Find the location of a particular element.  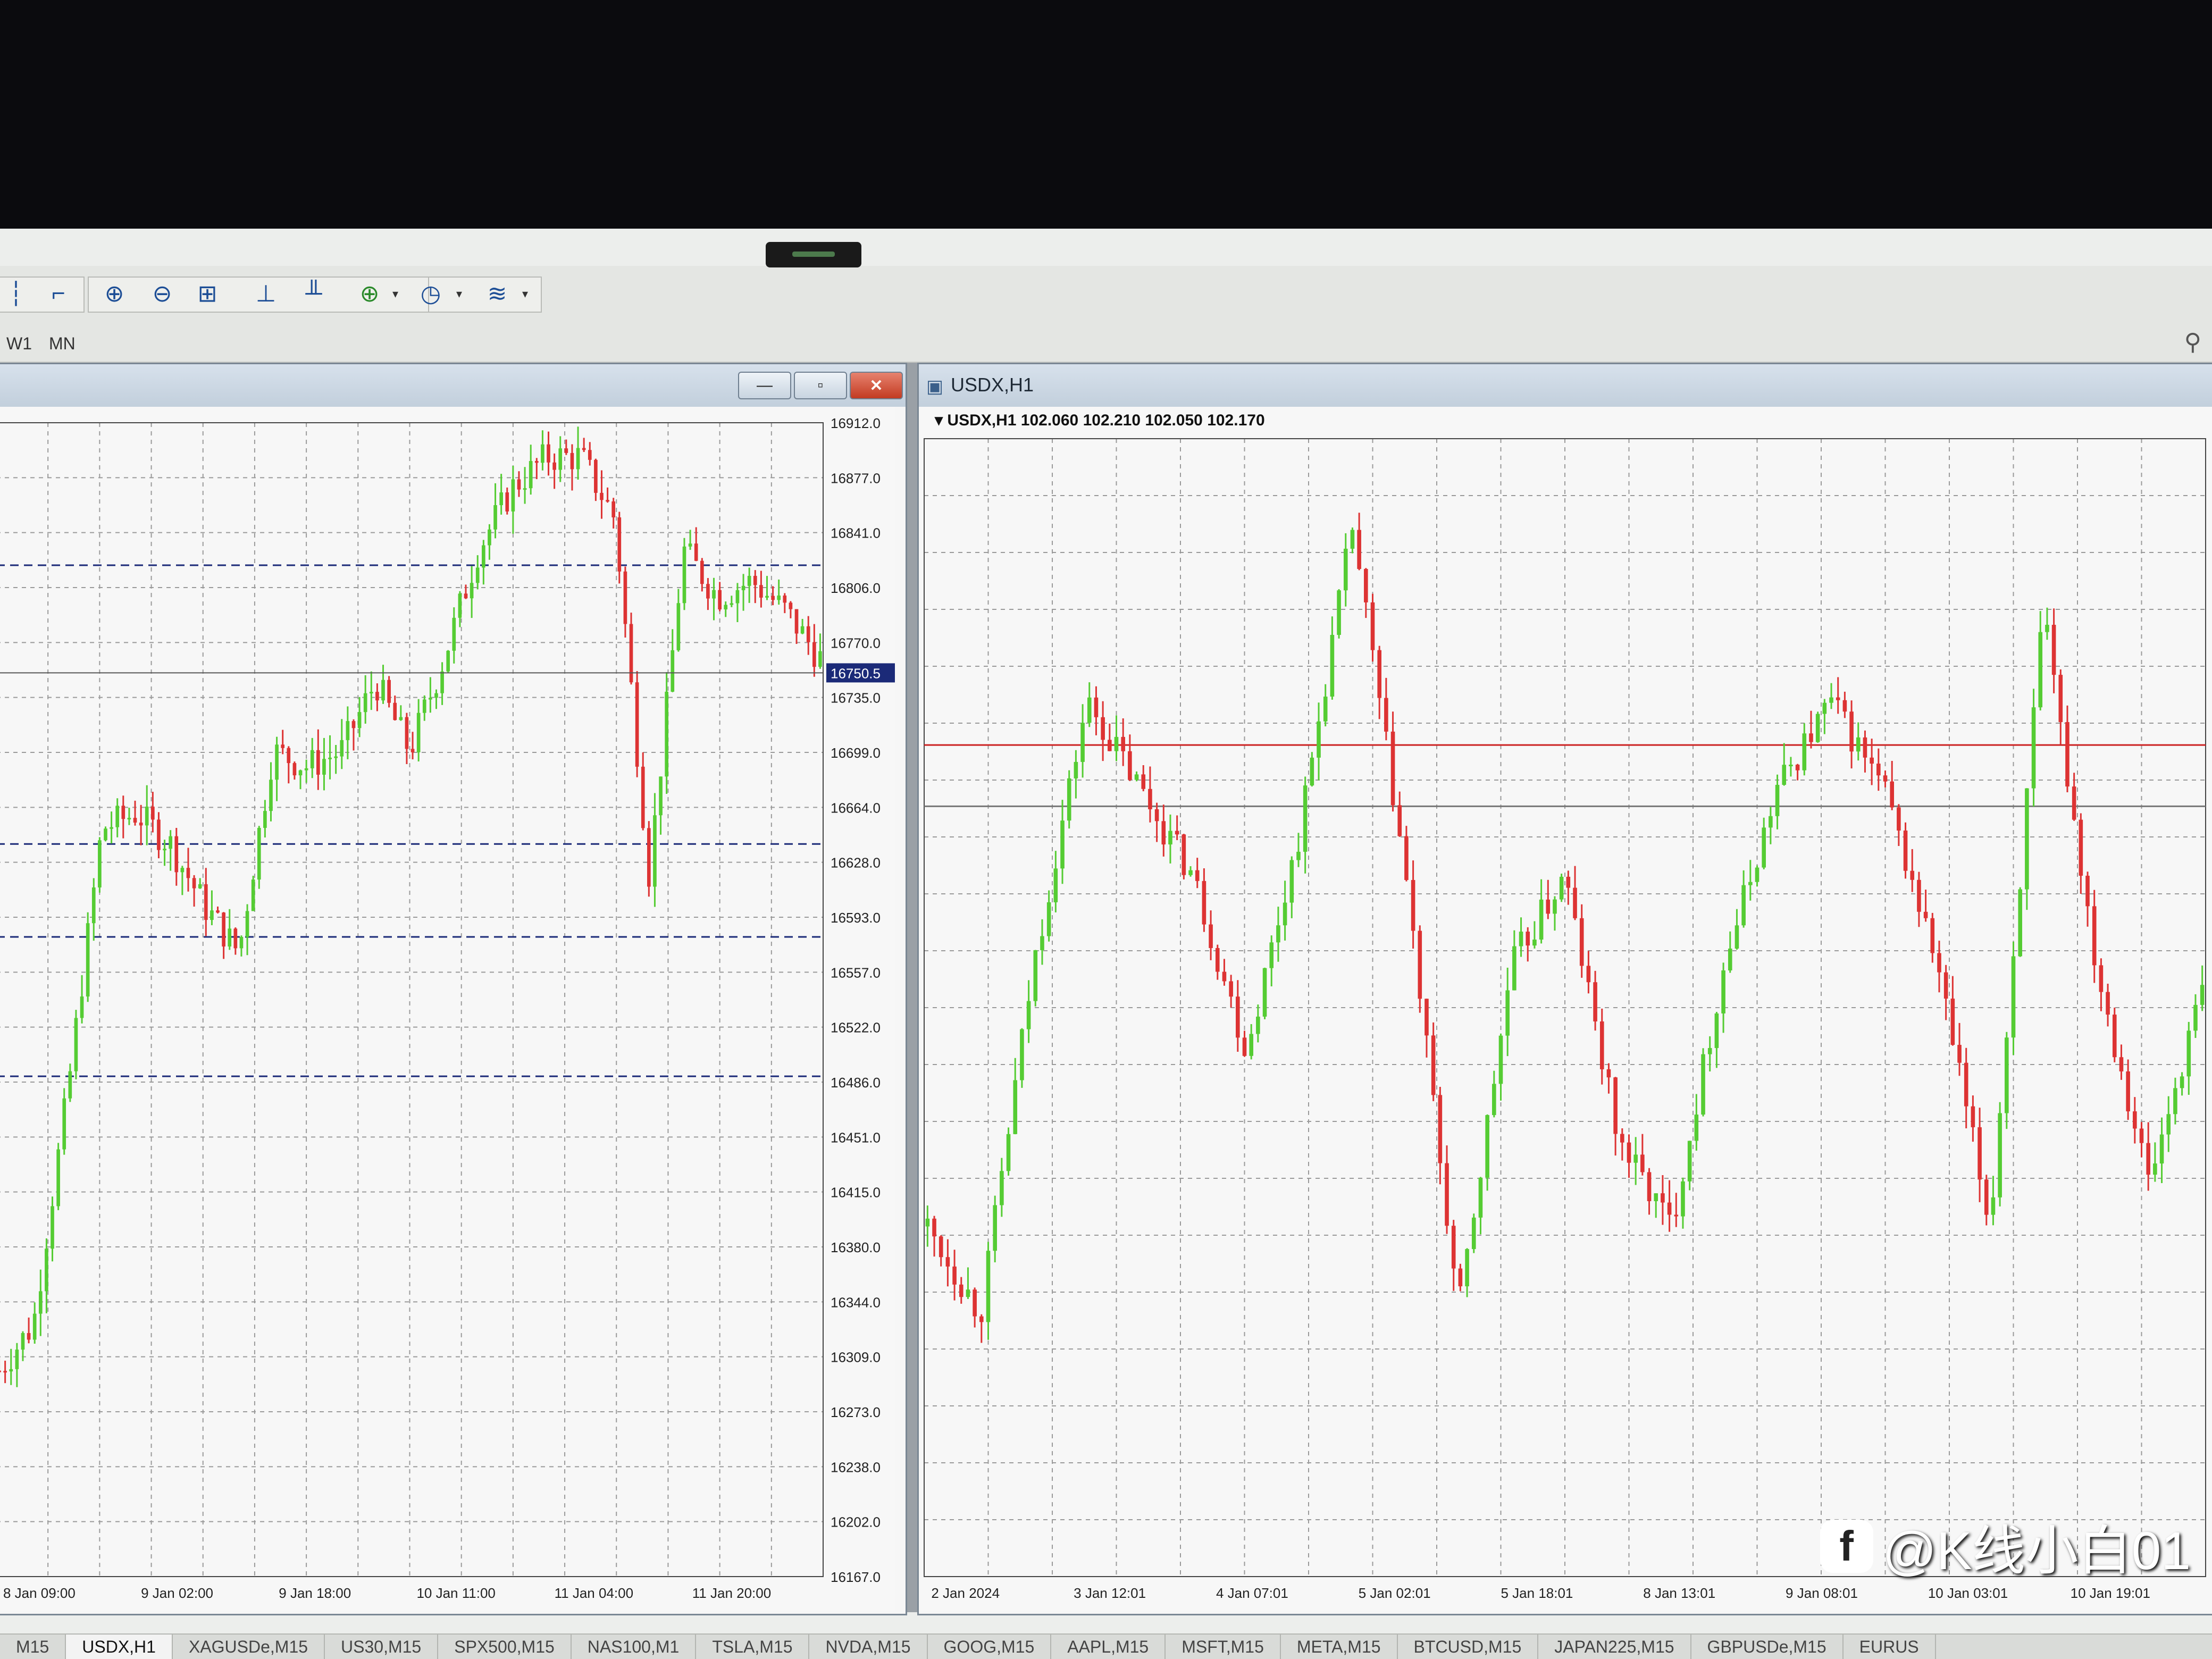

symbol-tab: MSFT,M15 is located at coordinates (1223, 1647).